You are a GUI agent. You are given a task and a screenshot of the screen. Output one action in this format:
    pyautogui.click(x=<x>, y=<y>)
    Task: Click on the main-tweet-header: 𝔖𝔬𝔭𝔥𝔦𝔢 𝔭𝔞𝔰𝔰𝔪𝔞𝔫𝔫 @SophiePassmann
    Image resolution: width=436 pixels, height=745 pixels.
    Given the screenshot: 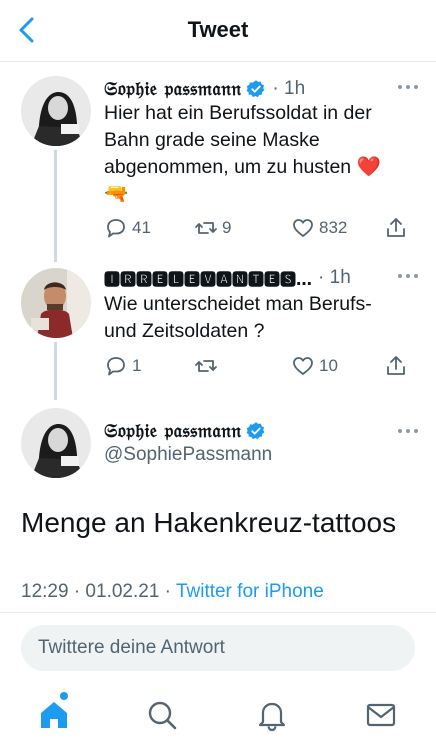 What is the action you would take?
    pyautogui.click(x=218, y=443)
    